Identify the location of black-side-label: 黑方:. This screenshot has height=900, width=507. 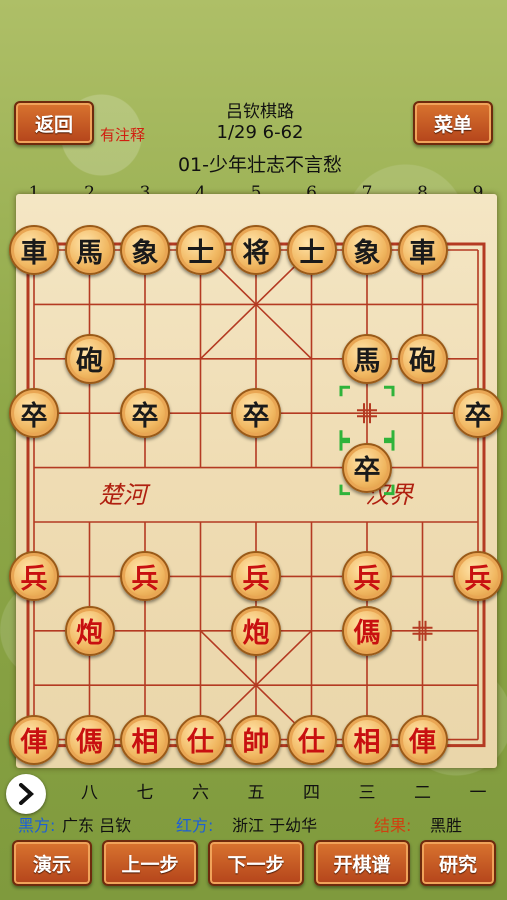
(37, 825).